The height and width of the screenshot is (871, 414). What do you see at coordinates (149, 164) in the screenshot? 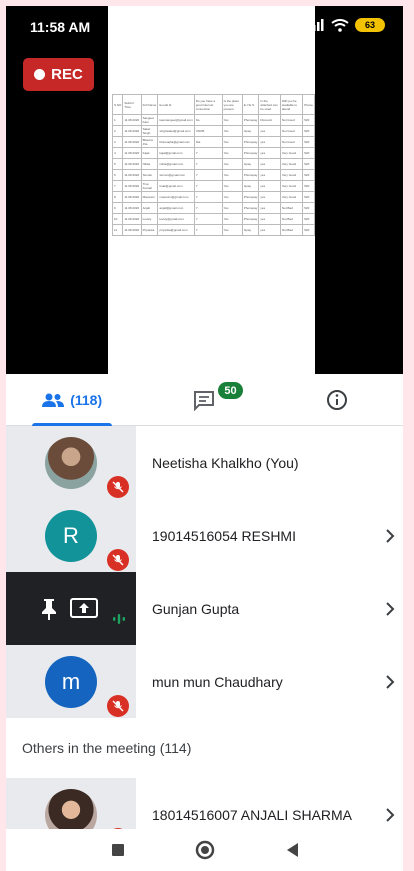
I see `sheet-cell: Nikita` at bounding box center [149, 164].